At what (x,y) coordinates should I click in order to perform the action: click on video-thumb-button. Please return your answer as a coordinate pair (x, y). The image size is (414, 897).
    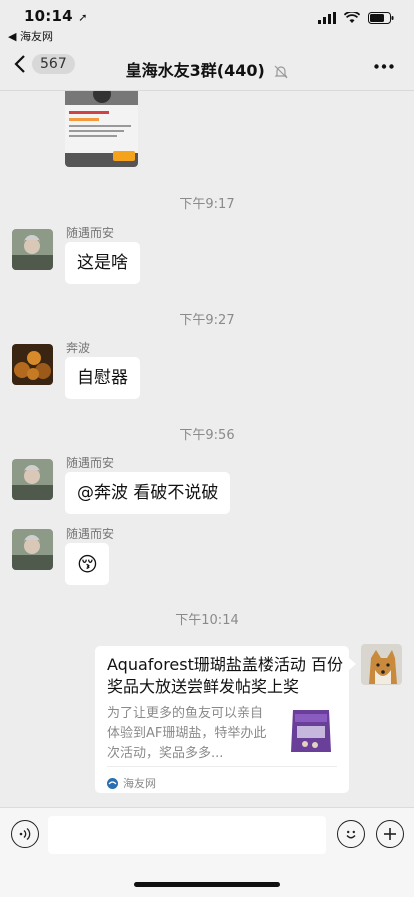
    Looking at the image, I should click on (124, 156).